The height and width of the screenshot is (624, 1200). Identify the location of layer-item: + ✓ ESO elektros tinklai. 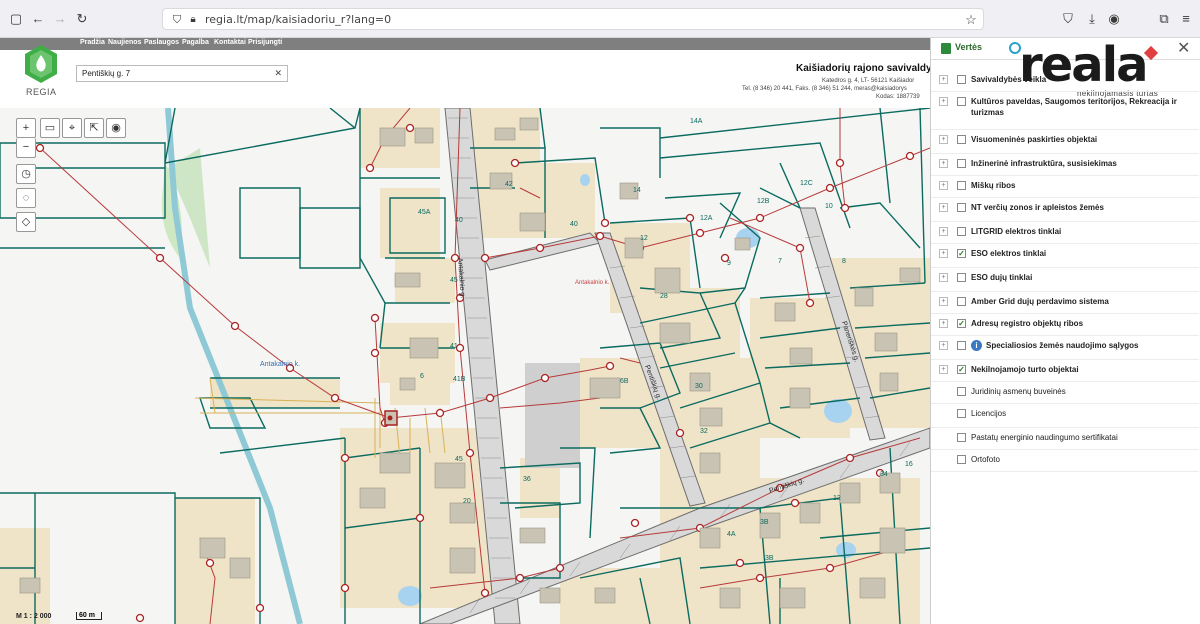
(1065, 256).